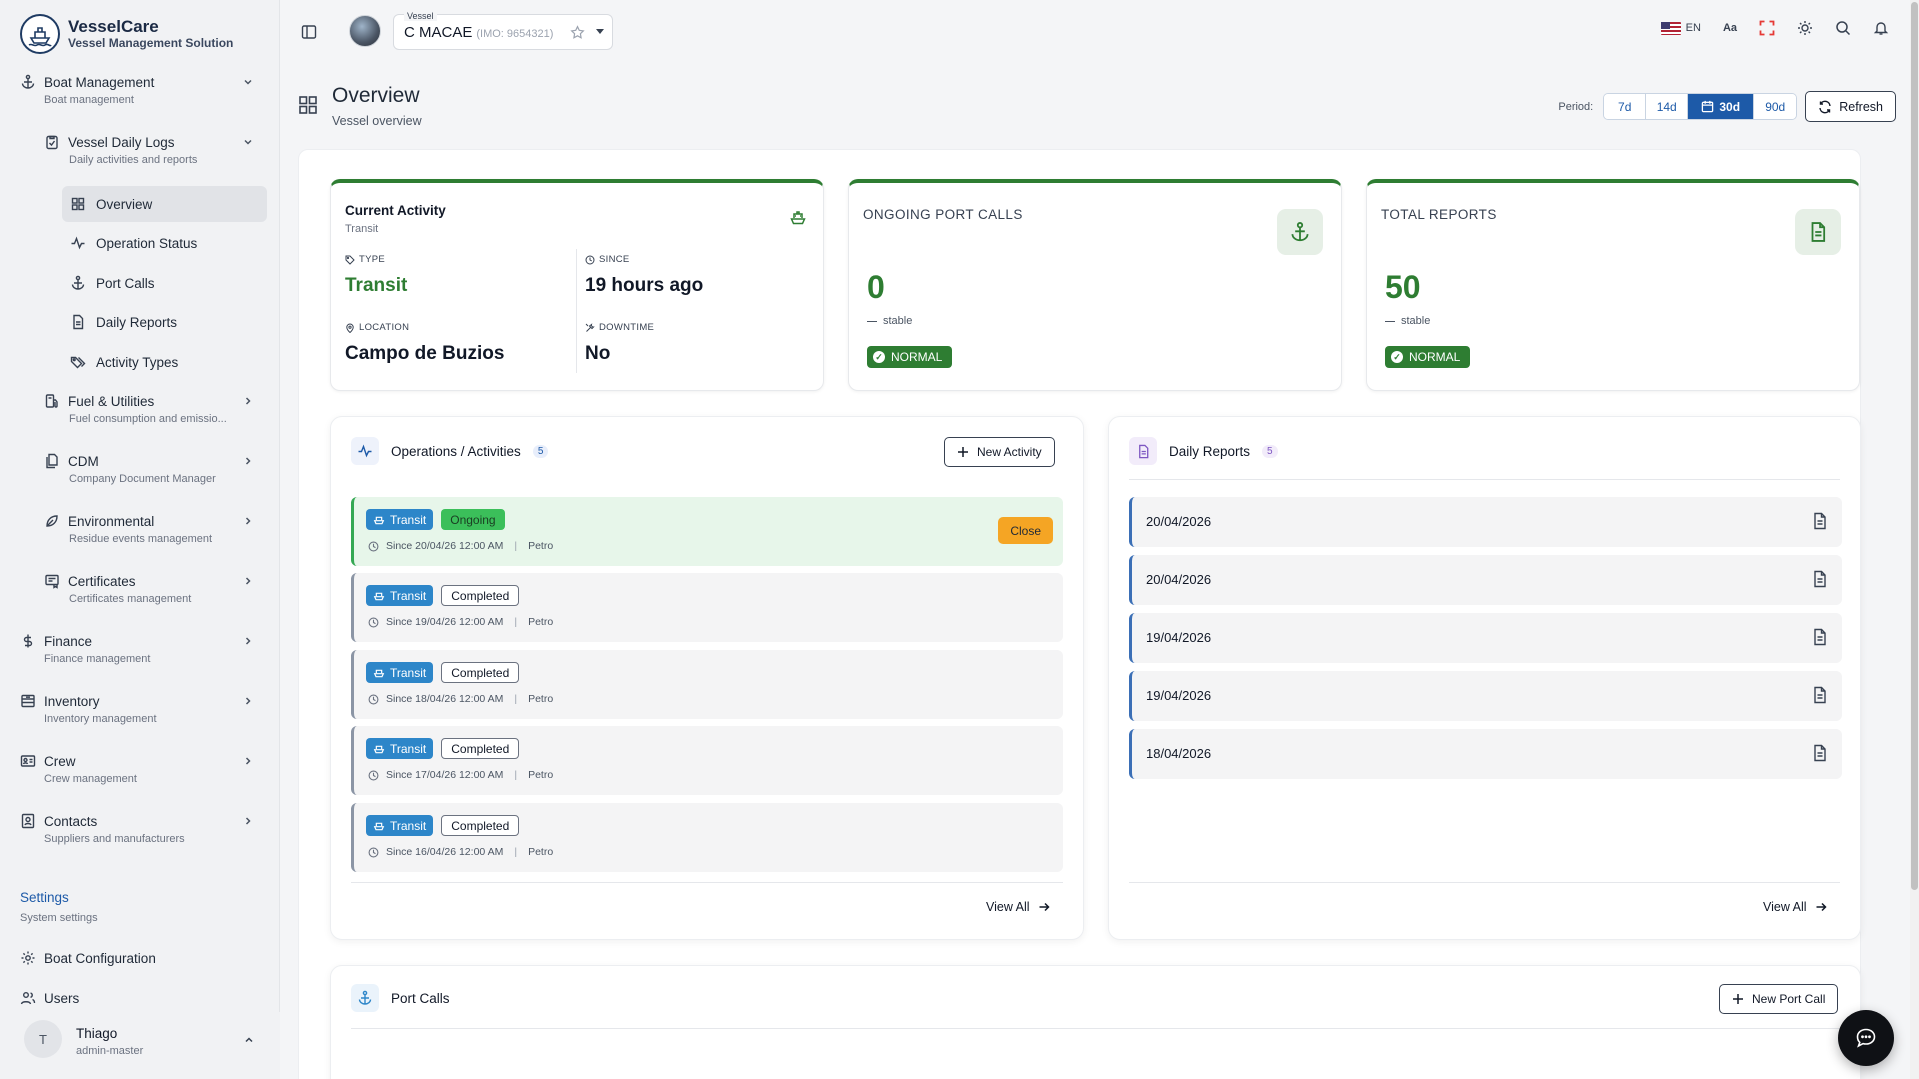  Describe the element at coordinates (140, 529) in the screenshot. I see `sidebar-item-environmental: Environmental Residue events management` at that location.